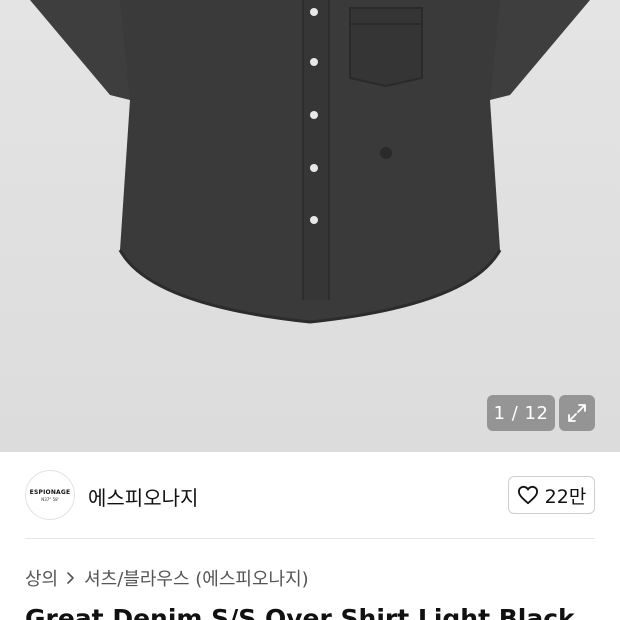 The image size is (620, 620). I want to click on product-title: Great Denim S/S Over Shirt Light Black, so click(300, 612).